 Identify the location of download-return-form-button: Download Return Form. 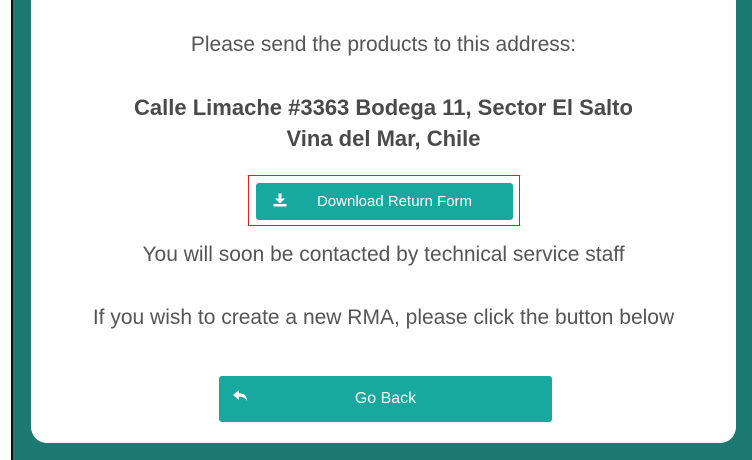
(384, 201).